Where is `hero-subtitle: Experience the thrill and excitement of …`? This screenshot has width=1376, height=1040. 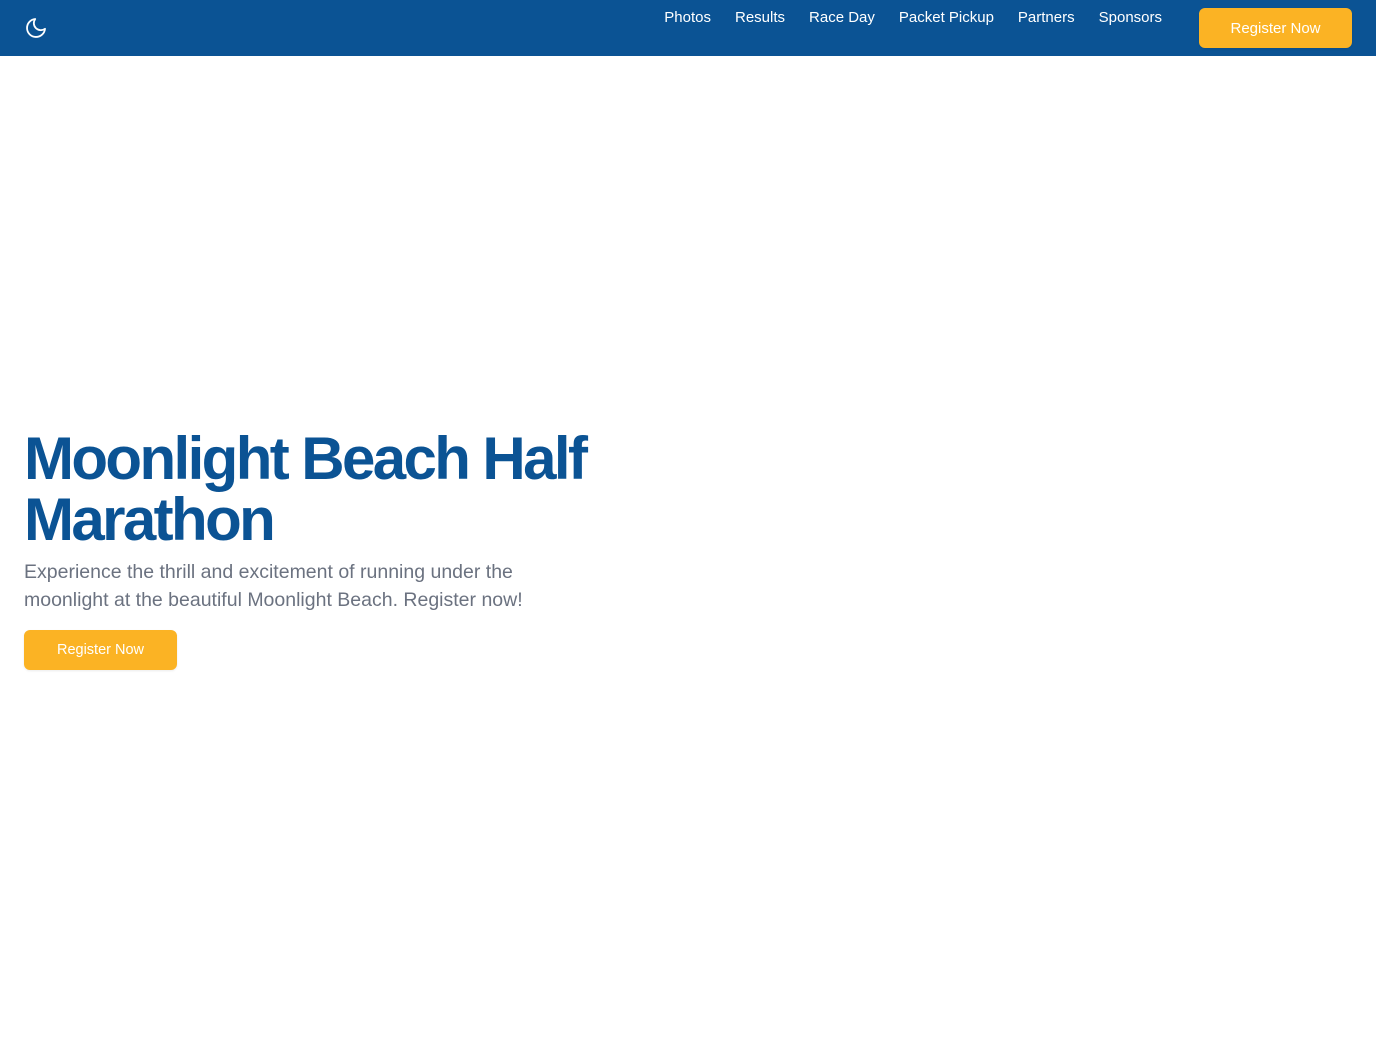 hero-subtitle: Experience the thrill and excitement of … is located at coordinates (273, 586).